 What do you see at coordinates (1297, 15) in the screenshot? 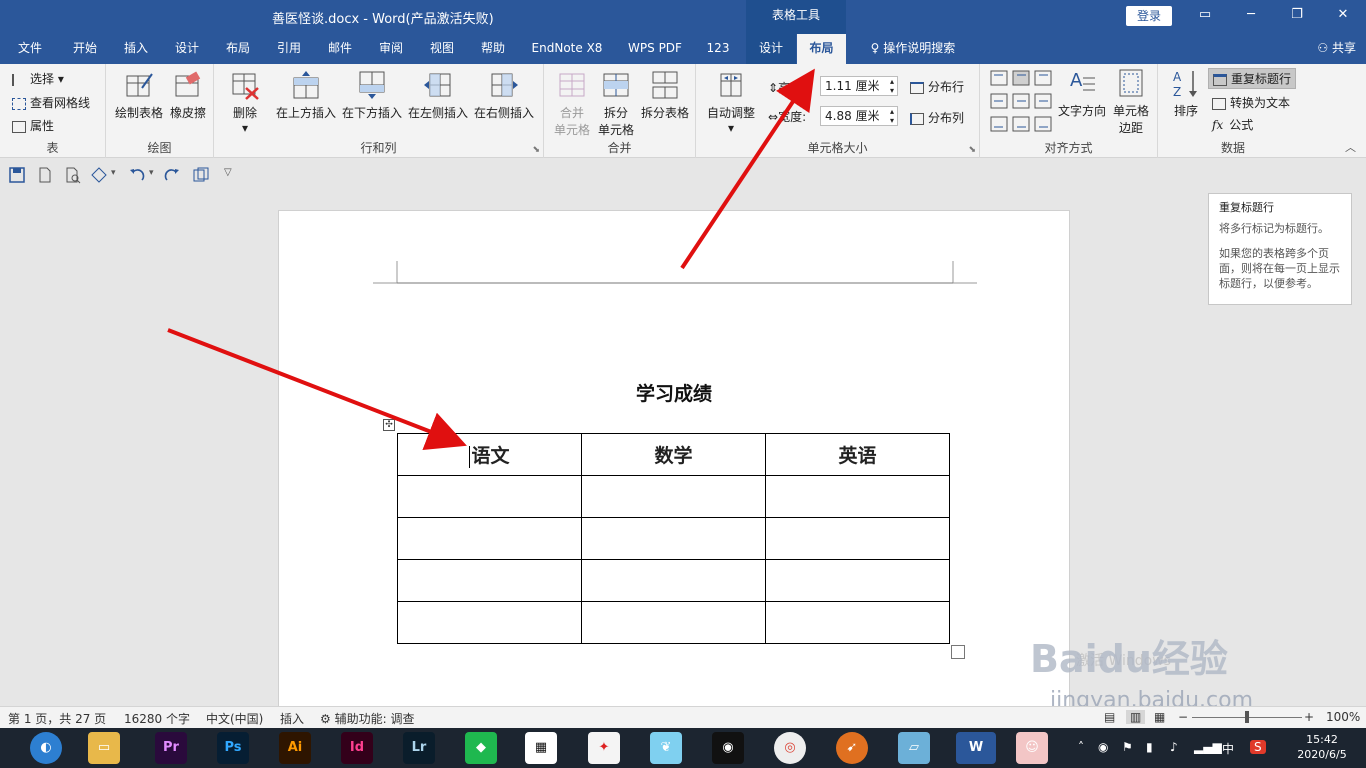
I see `maximize-button: ❐` at bounding box center [1297, 15].